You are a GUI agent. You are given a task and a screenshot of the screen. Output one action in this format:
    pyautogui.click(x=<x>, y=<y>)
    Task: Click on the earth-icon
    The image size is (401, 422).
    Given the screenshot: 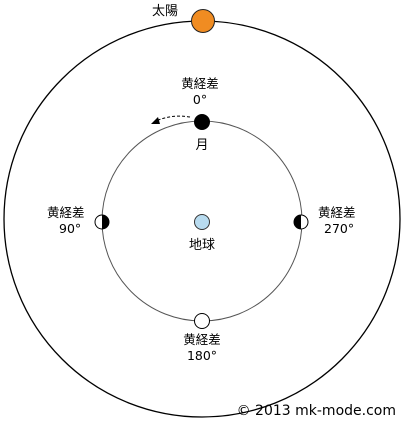 What is the action you would take?
    pyautogui.click(x=202, y=222)
    